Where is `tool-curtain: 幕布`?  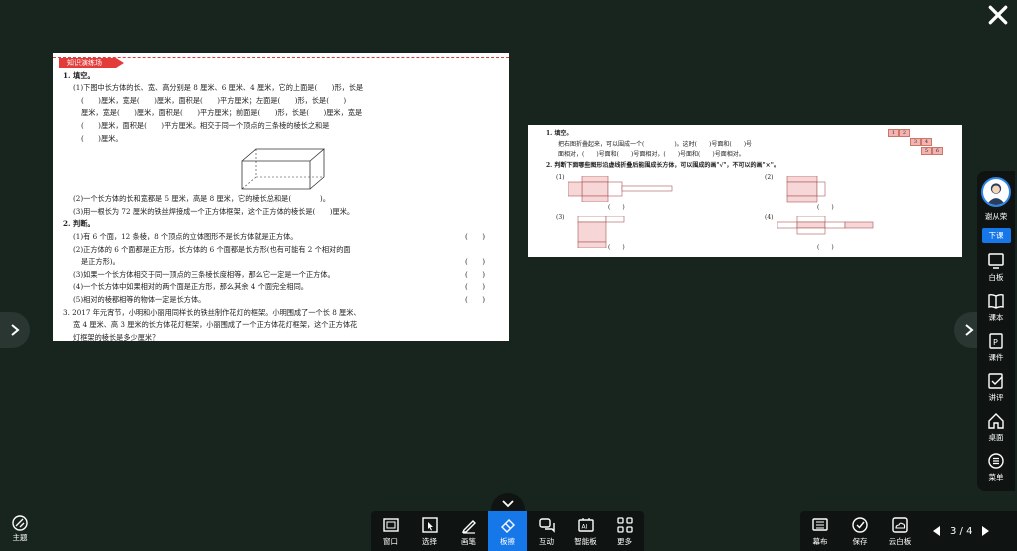 tool-curtain: 幕布 is located at coordinates (820, 531).